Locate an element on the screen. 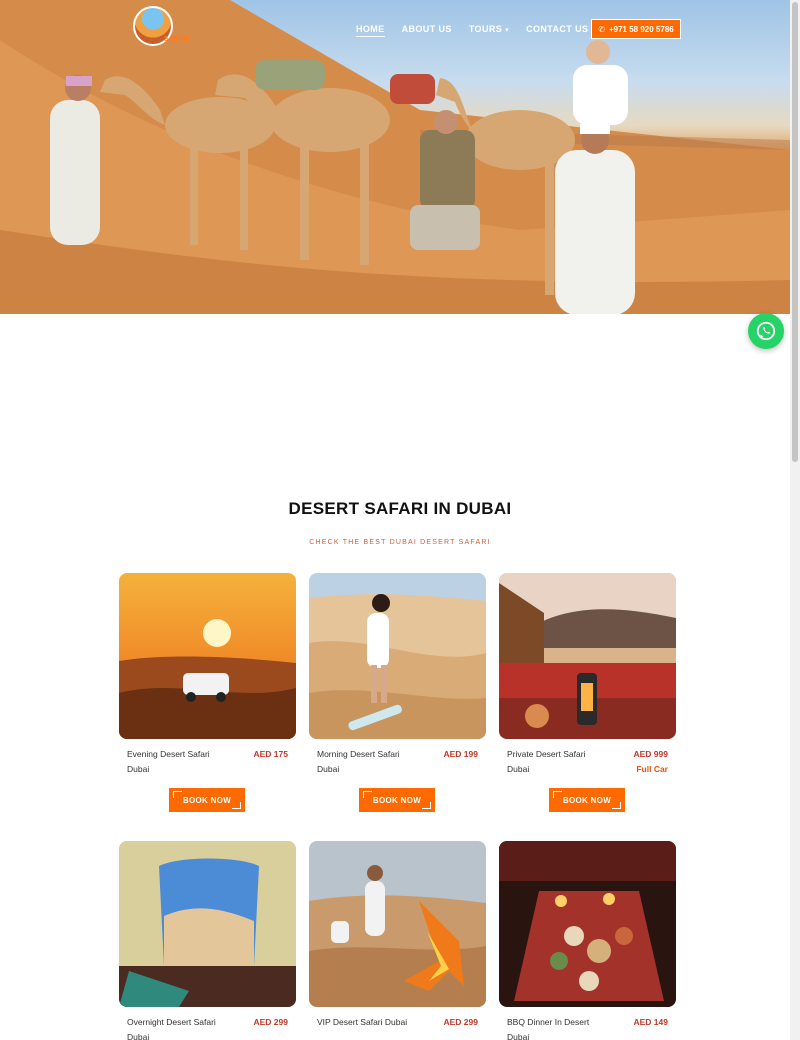 This screenshot has height=1040, width=800. tour-name: VIP Desert Safari Dubai is located at coordinates (362, 1022).